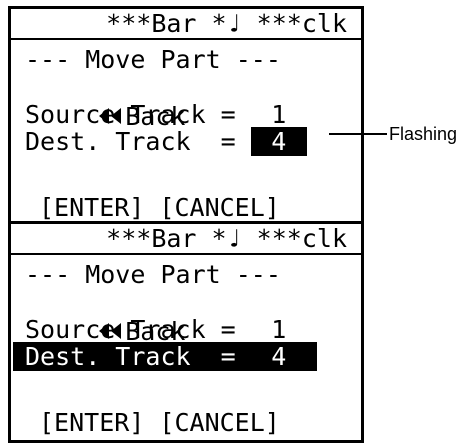 The image size is (473, 443). I want to click on flashing-callout-label: Flashing, so click(423, 134).